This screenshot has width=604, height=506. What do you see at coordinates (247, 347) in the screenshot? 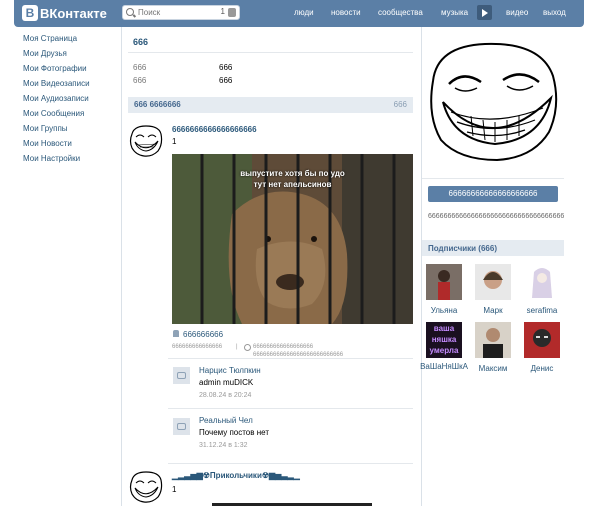
I see `repost-icon` at bounding box center [247, 347].